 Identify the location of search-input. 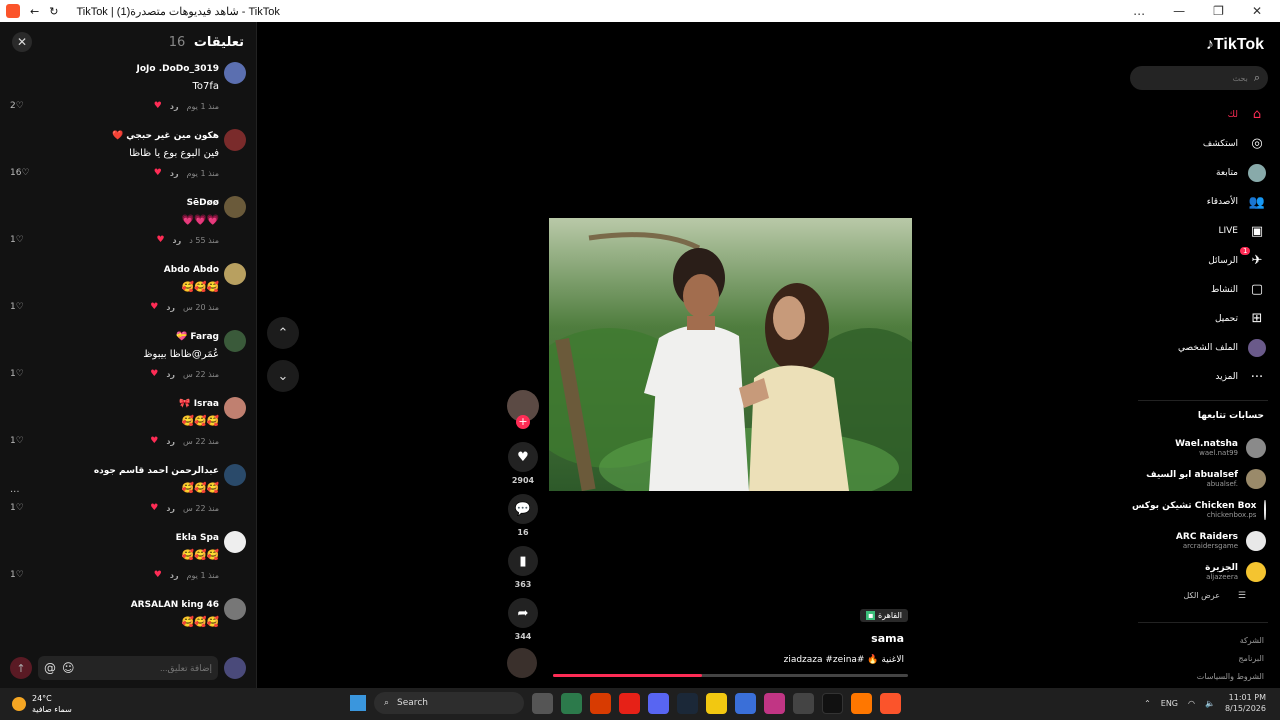
(1197, 78).